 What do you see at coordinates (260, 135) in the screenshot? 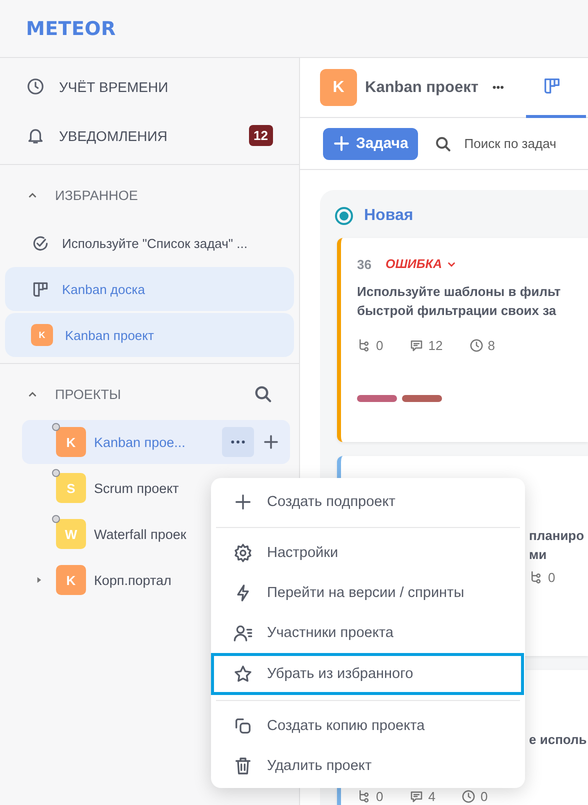
I see `notification-badge: 12` at bounding box center [260, 135].